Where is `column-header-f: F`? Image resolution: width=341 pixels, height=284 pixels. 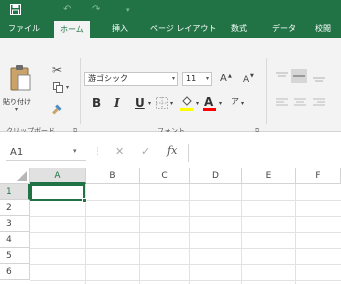 column-header-f: F is located at coordinates (318, 176).